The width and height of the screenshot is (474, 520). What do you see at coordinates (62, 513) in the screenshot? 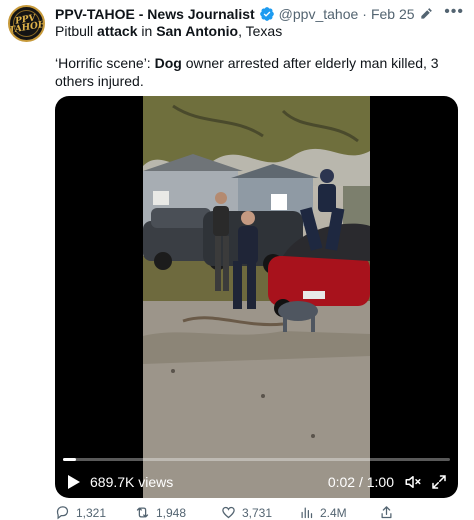
I see `reply-icon` at bounding box center [62, 513].